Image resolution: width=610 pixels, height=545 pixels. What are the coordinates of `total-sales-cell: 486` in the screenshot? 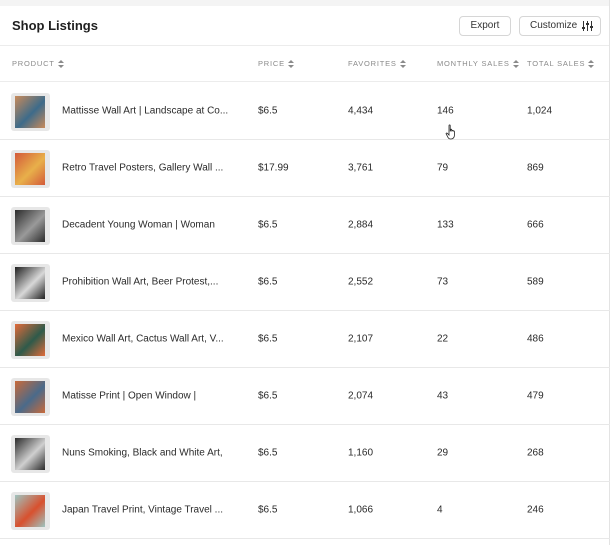 It's located at (535, 339).